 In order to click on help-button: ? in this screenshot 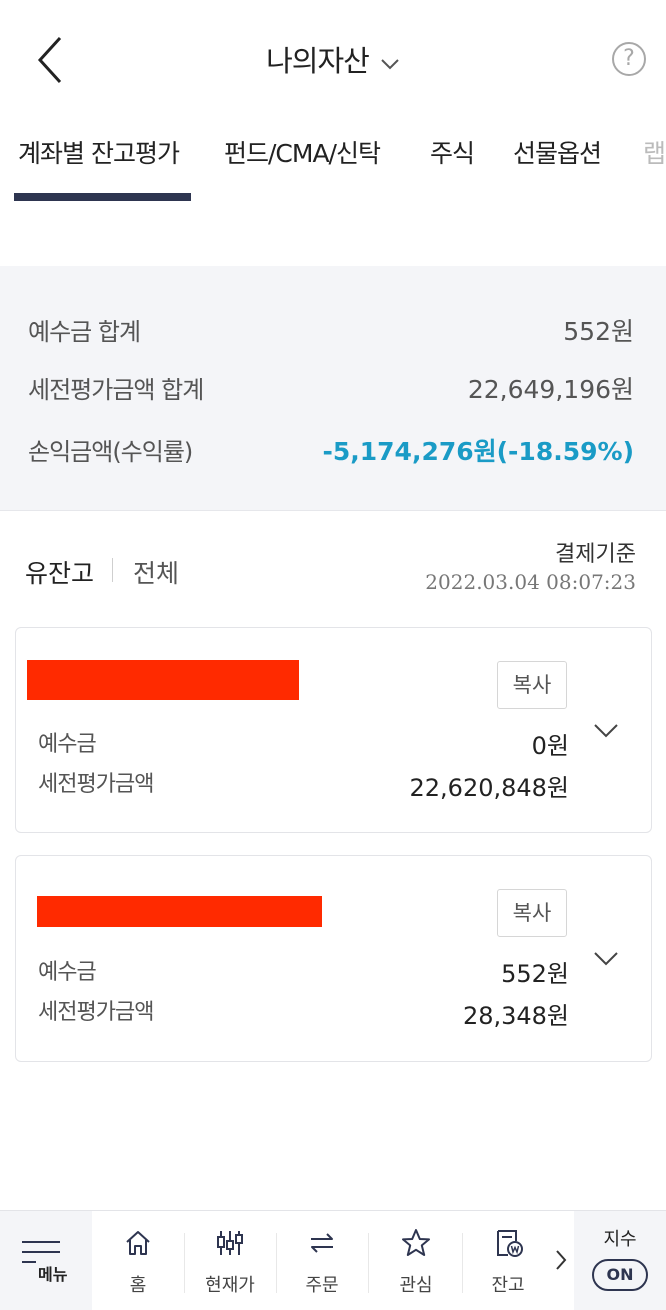, I will do `click(629, 59)`.